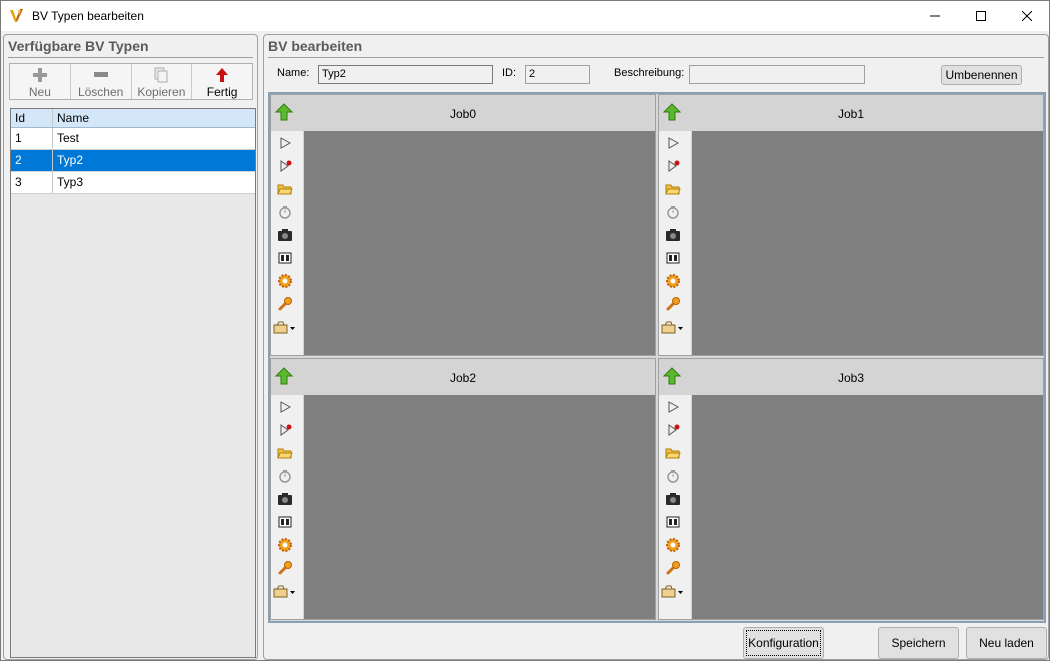 The image size is (1050, 661). Describe the element at coordinates (70, 160) in the screenshot. I see `row-name: Typ2` at that location.